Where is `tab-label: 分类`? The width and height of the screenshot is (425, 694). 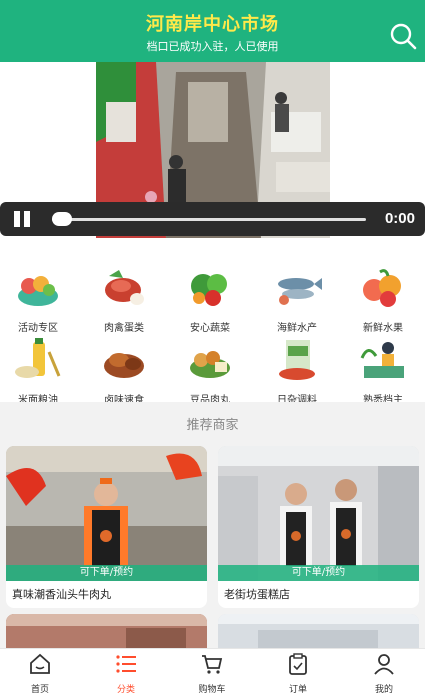 tab-label: 分类 is located at coordinates (125, 689).